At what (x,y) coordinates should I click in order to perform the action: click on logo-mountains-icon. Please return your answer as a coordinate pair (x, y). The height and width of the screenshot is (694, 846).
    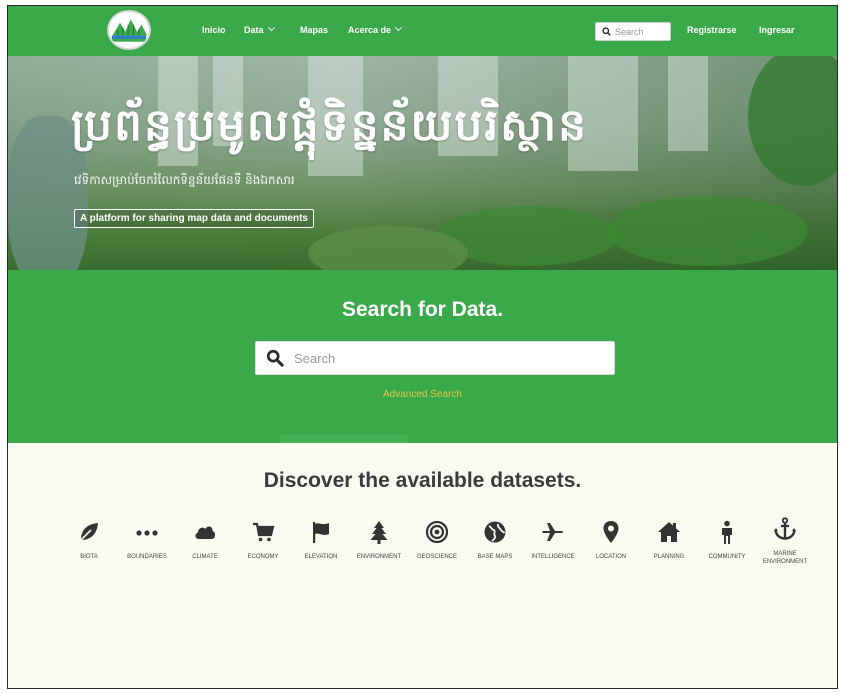
    Looking at the image, I should click on (129, 30).